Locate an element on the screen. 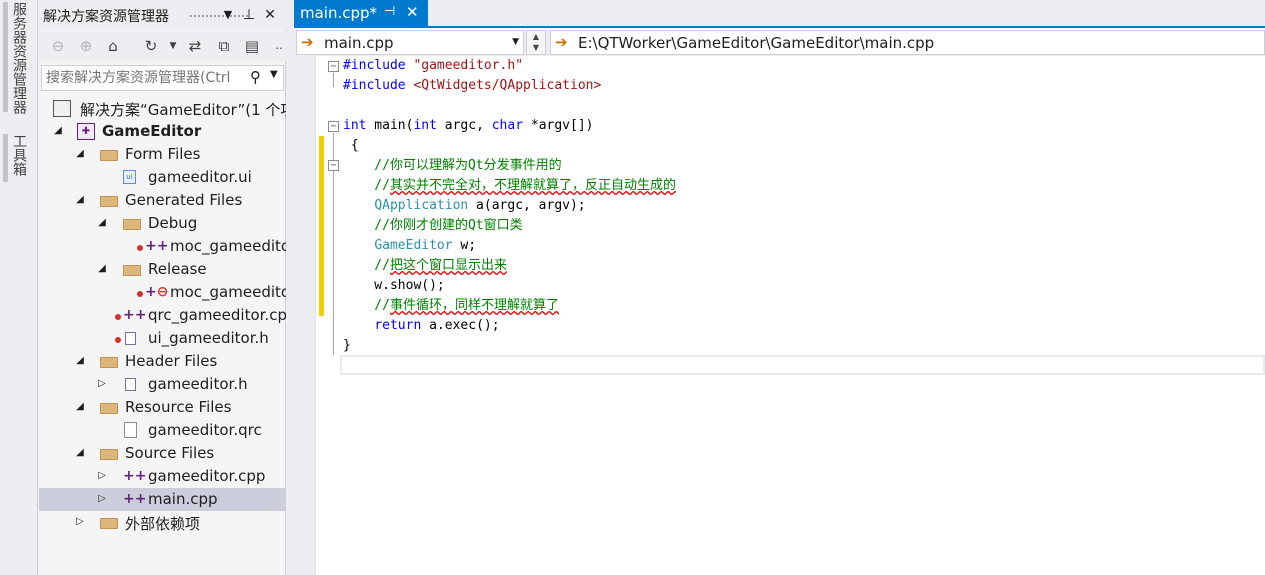  tree-item-gameeditor-h: ▷ gameeditor.h is located at coordinates (162, 384).